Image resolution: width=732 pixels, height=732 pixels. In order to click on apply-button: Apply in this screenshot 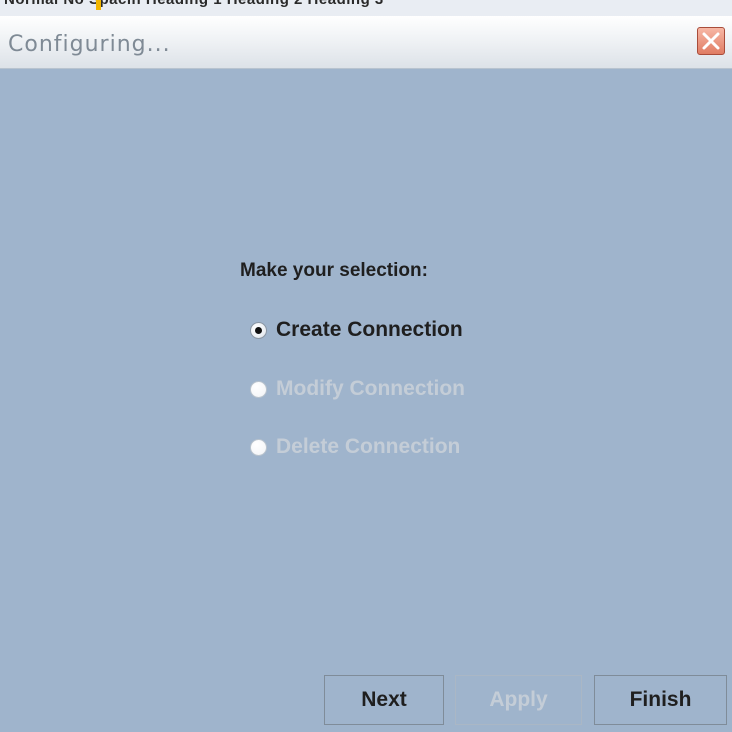, I will do `click(518, 700)`.